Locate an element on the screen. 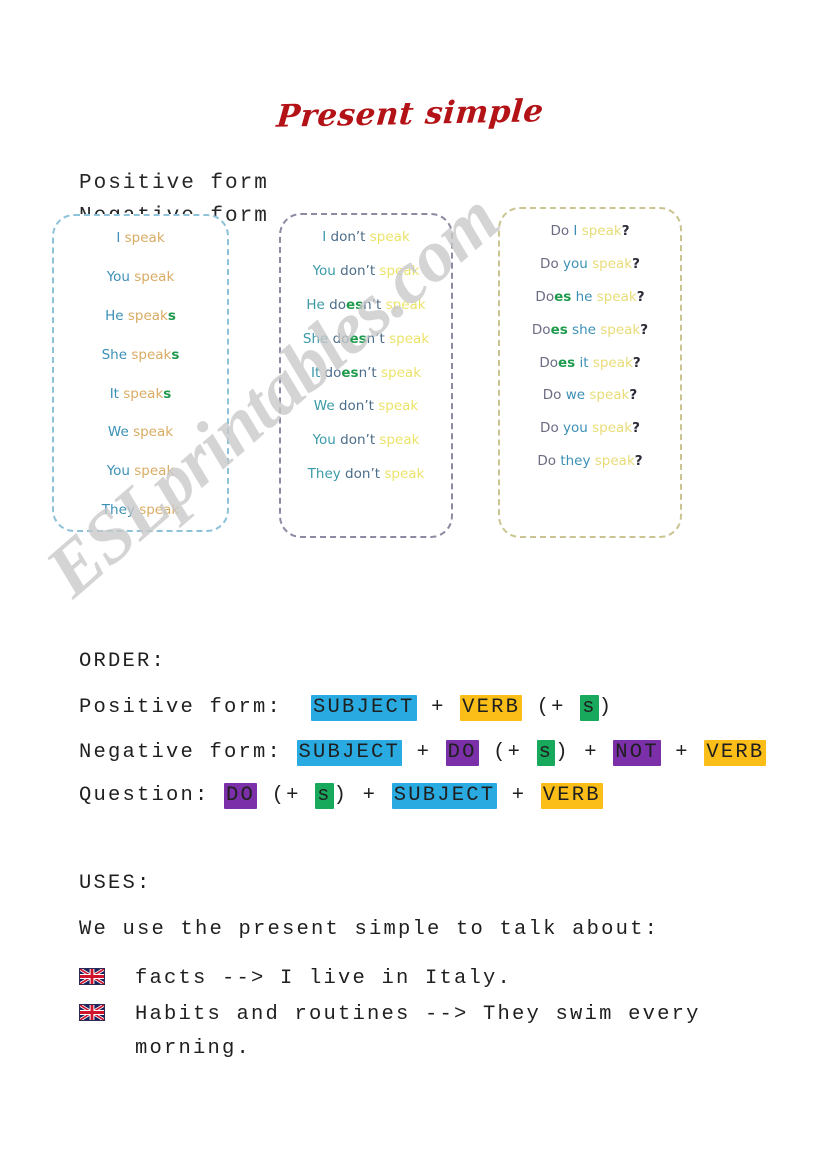 The height and width of the screenshot is (1169, 821). conjugation-line: Do they speak? is located at coordinates (590, 461).